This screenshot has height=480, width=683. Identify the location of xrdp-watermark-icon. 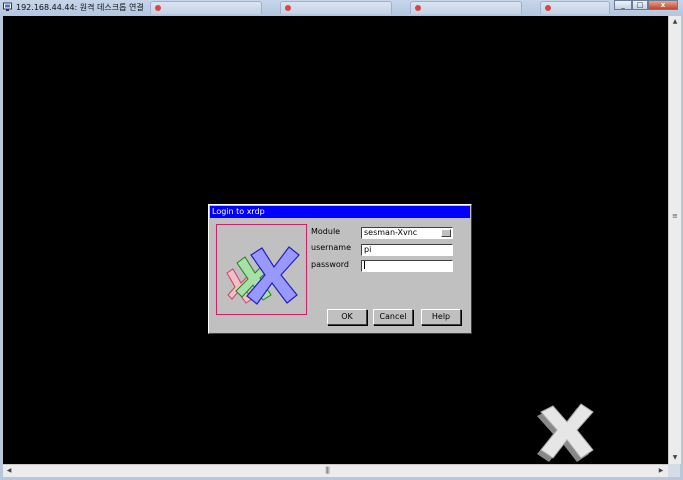
(565, 432).